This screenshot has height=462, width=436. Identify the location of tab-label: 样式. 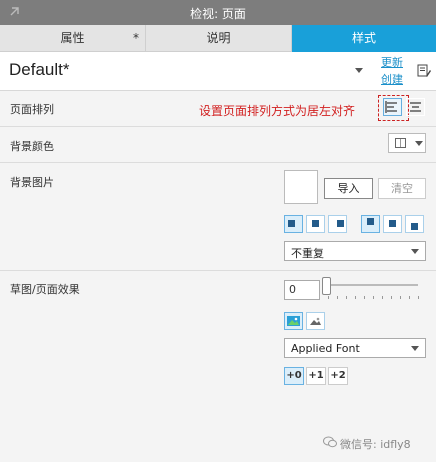
(363, 38).